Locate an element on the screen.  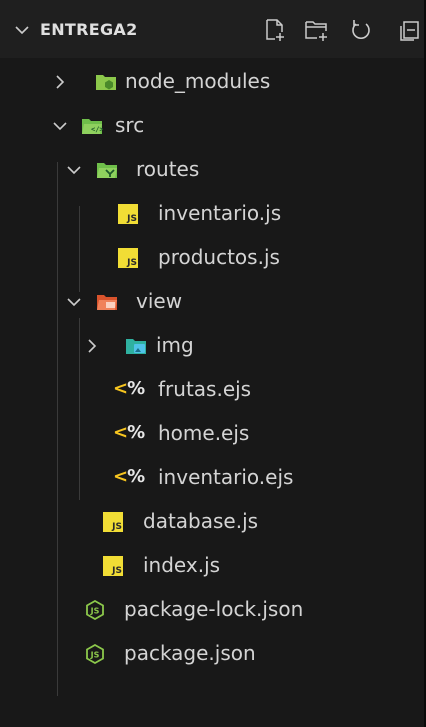
tree-item-label: inventario.js is located at coordinates (220, 213).